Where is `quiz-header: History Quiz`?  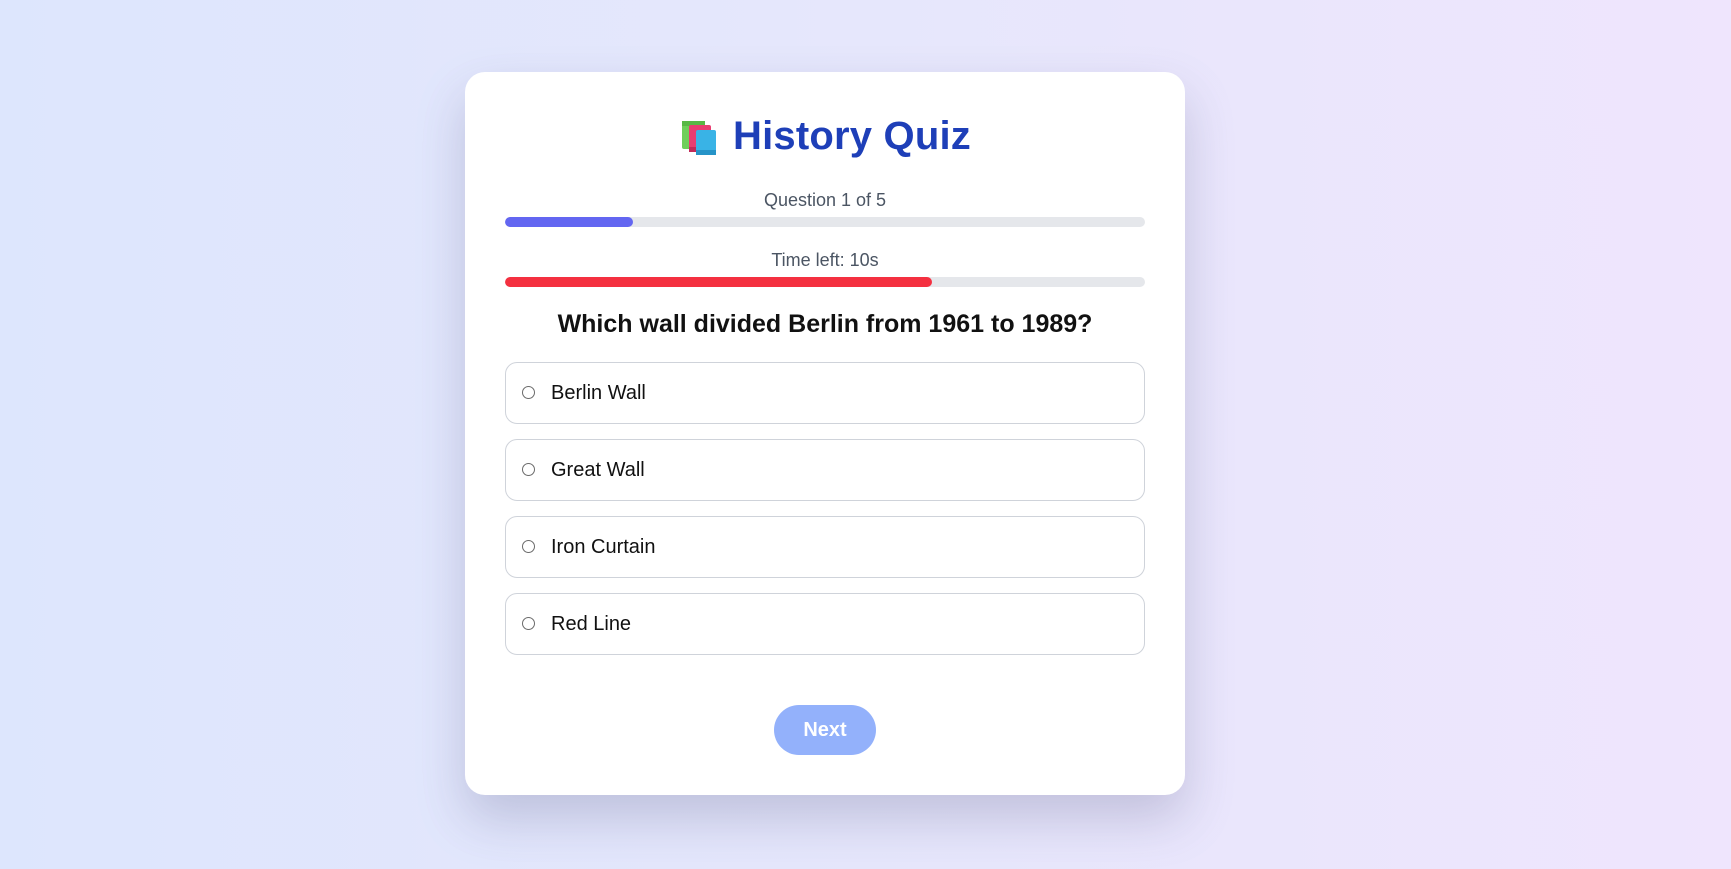
quiz-header: History Quiz is located at coordinates (825, 136).